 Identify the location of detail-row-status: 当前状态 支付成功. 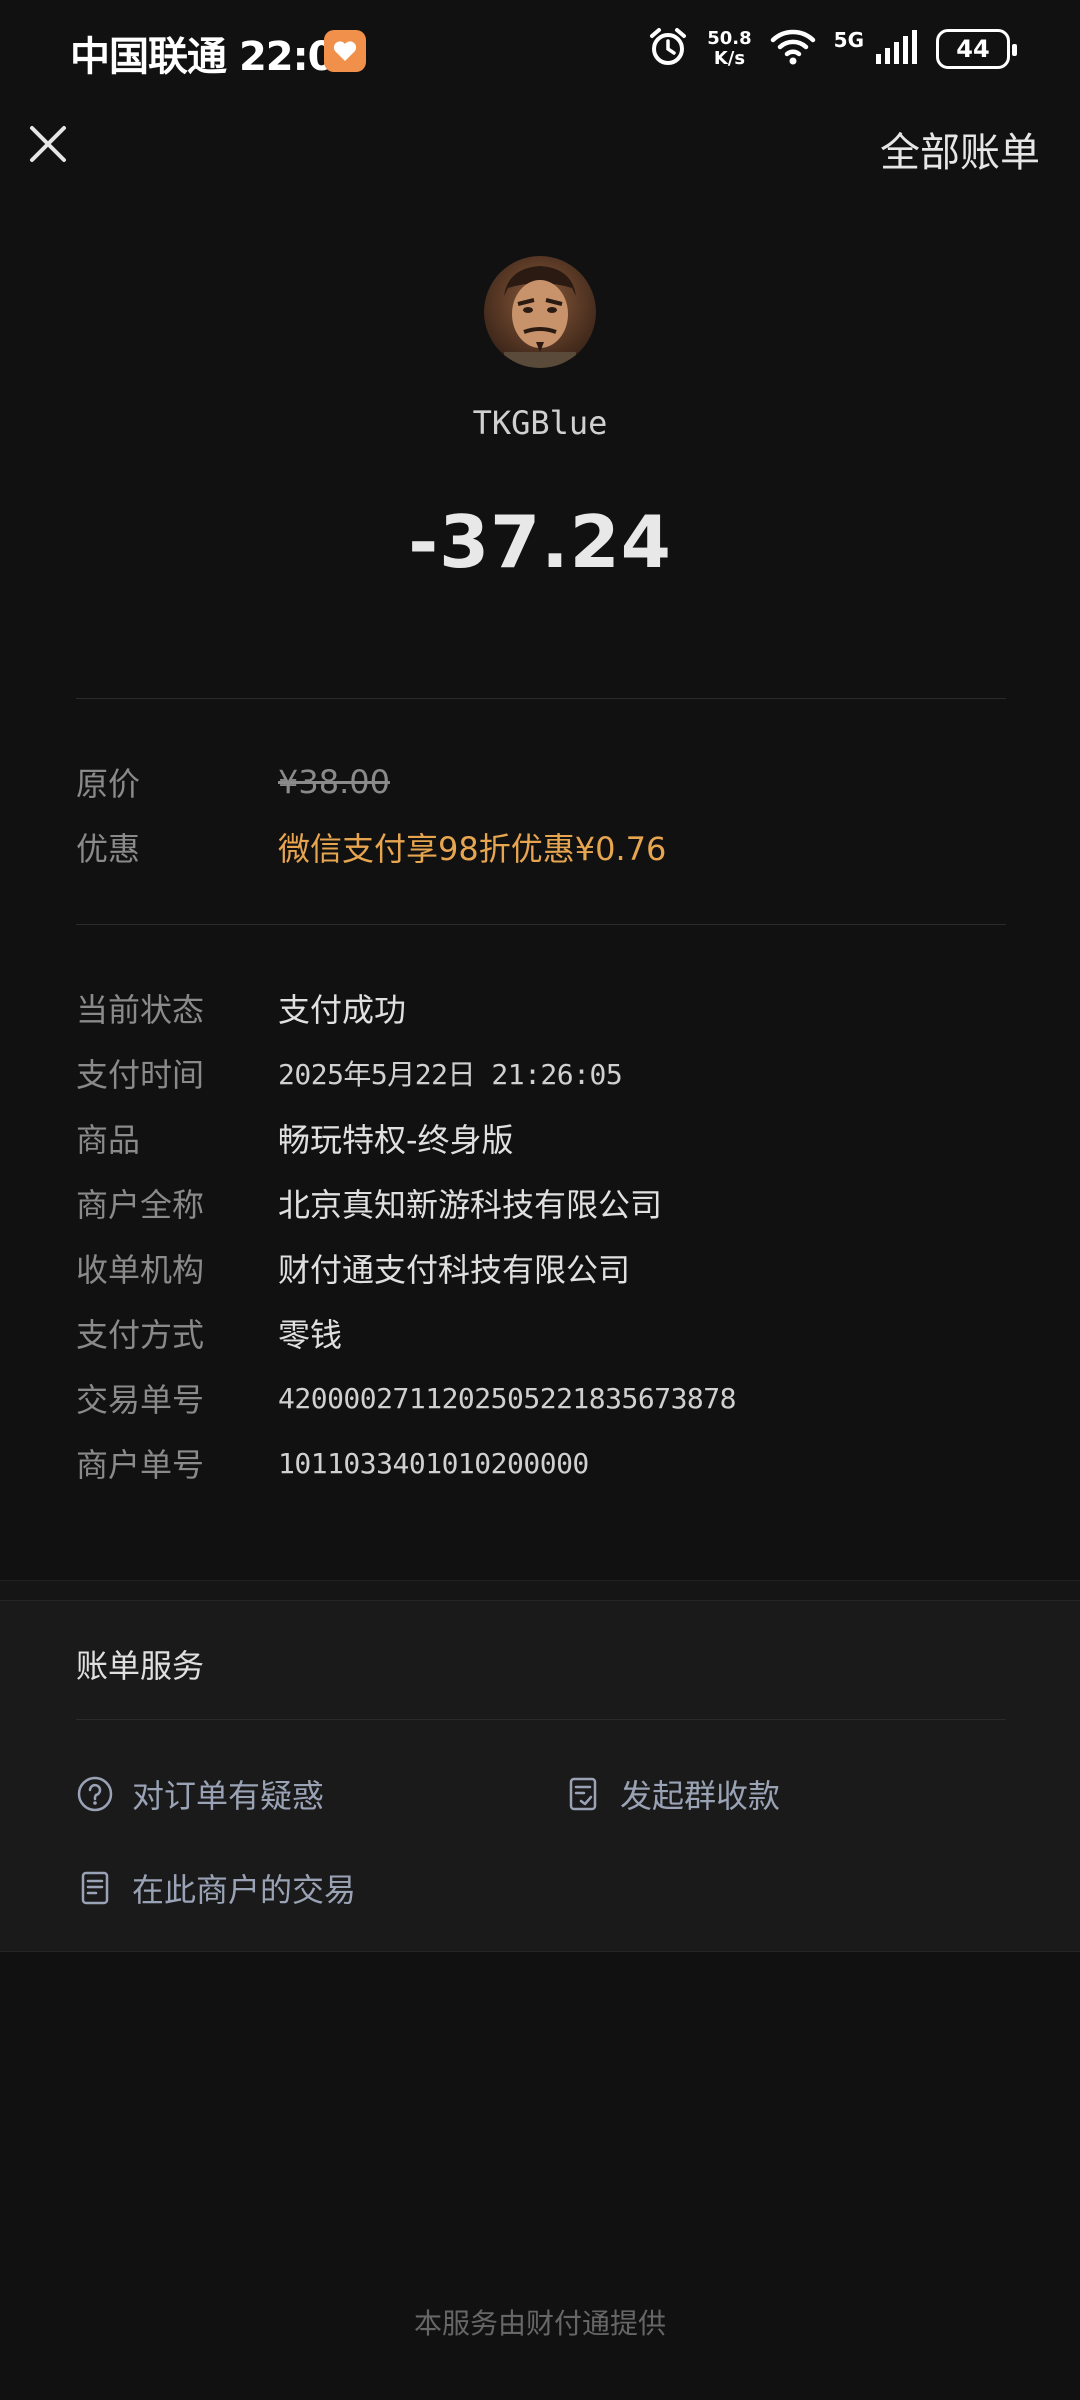
(241, 1008).